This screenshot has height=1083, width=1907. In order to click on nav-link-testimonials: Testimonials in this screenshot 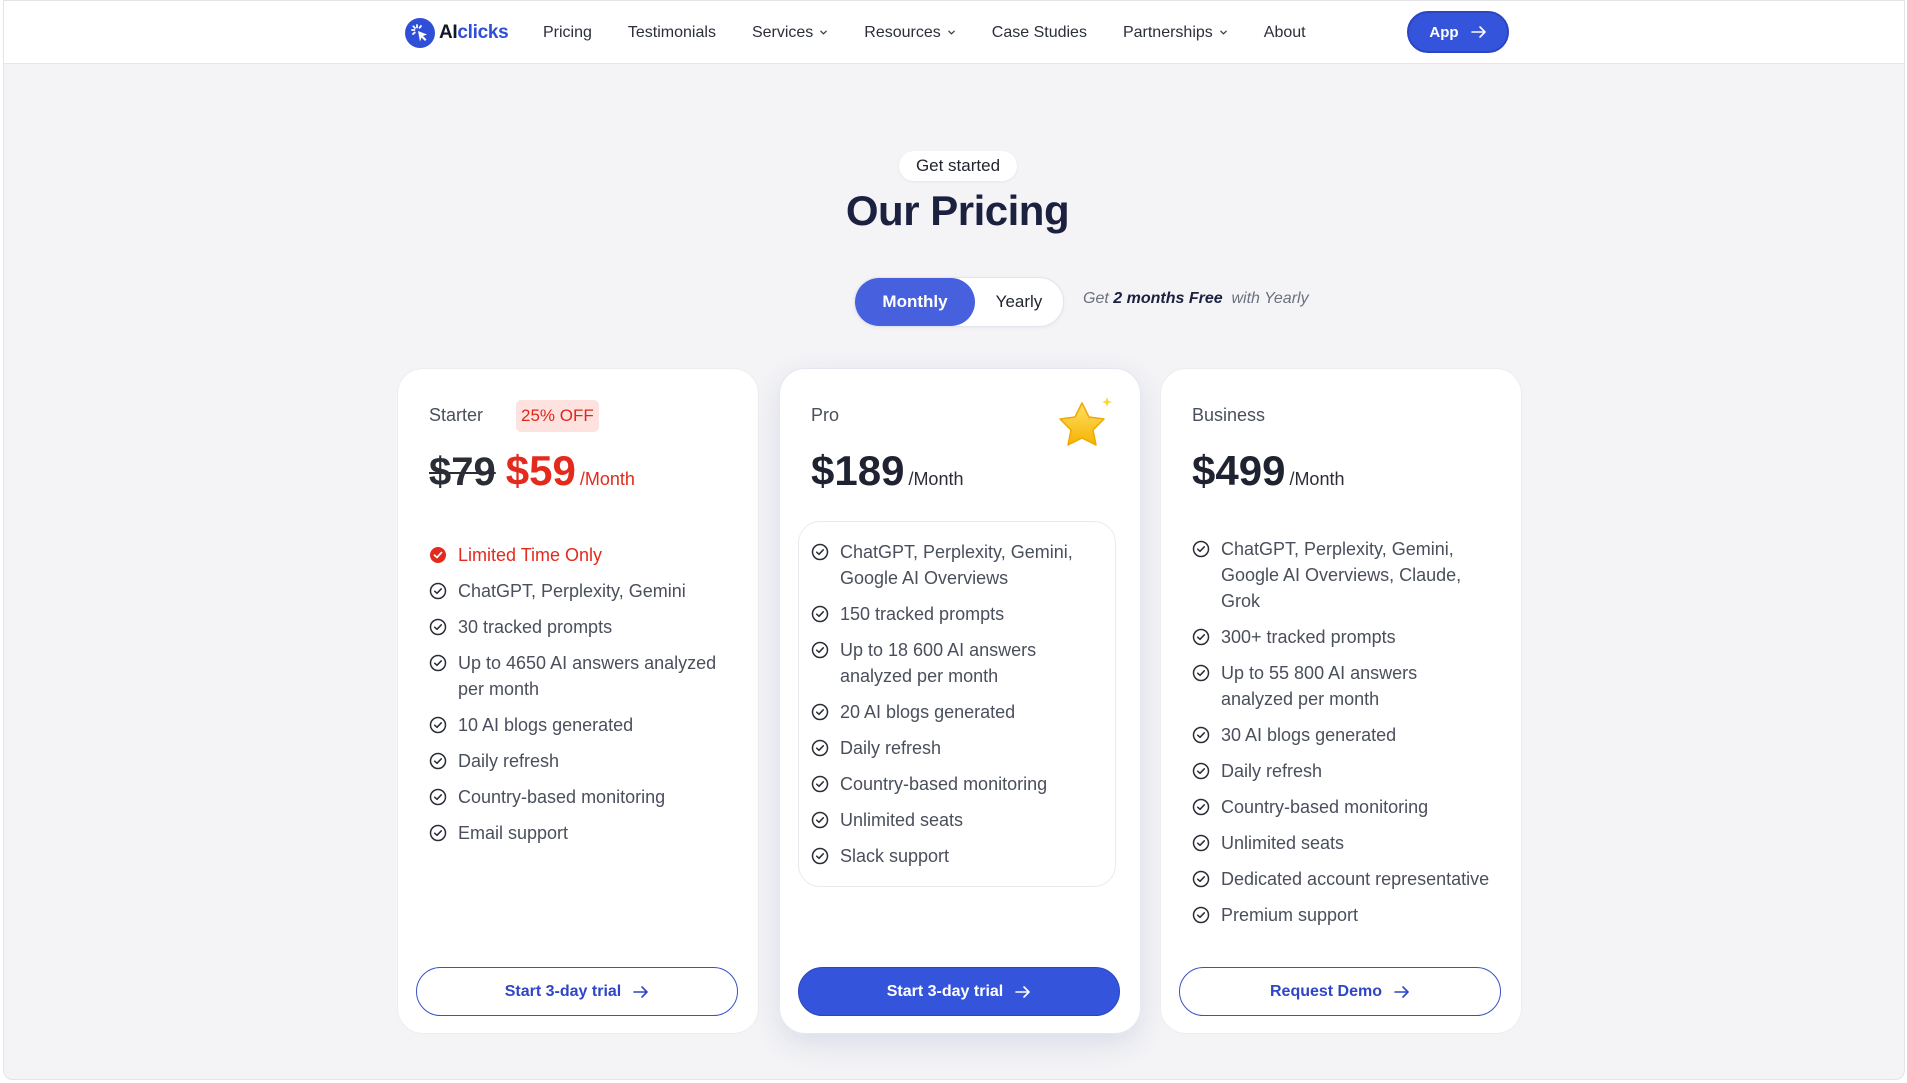, I will do `click(672, 33)`.